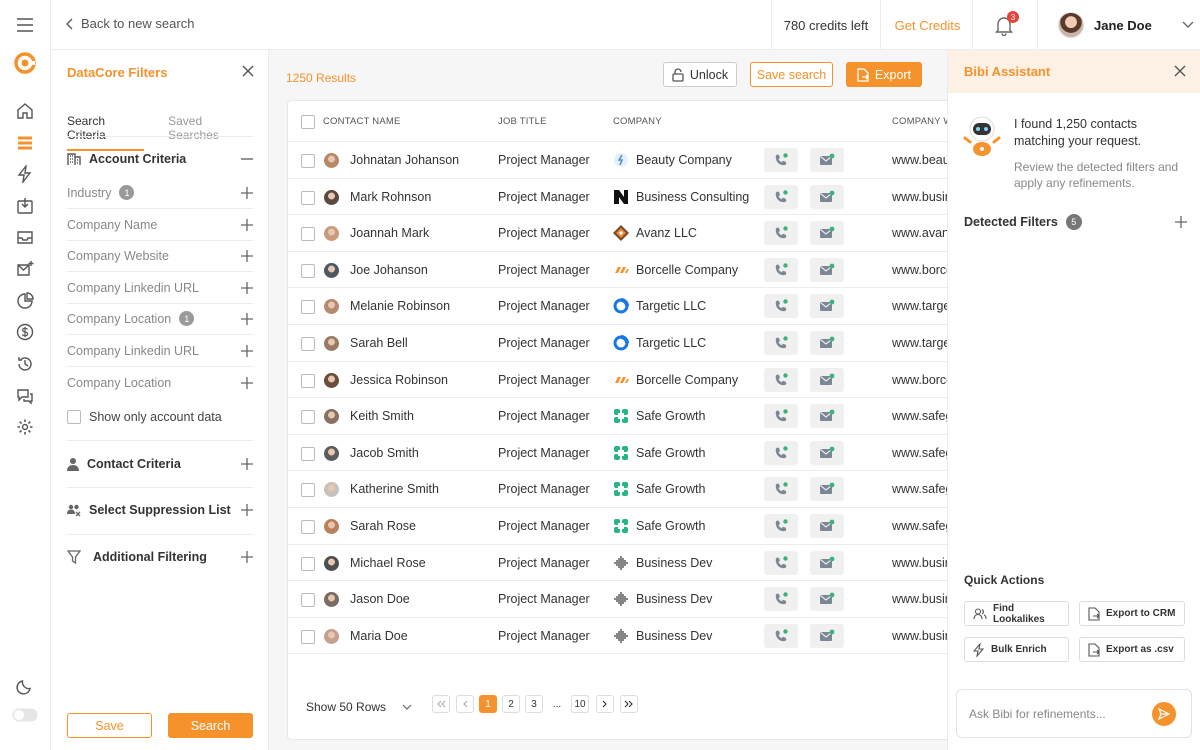 The width and height of the screenshot is (1200, 750). I want to click on contact-name: Katherine Smith, so click(394, 489).